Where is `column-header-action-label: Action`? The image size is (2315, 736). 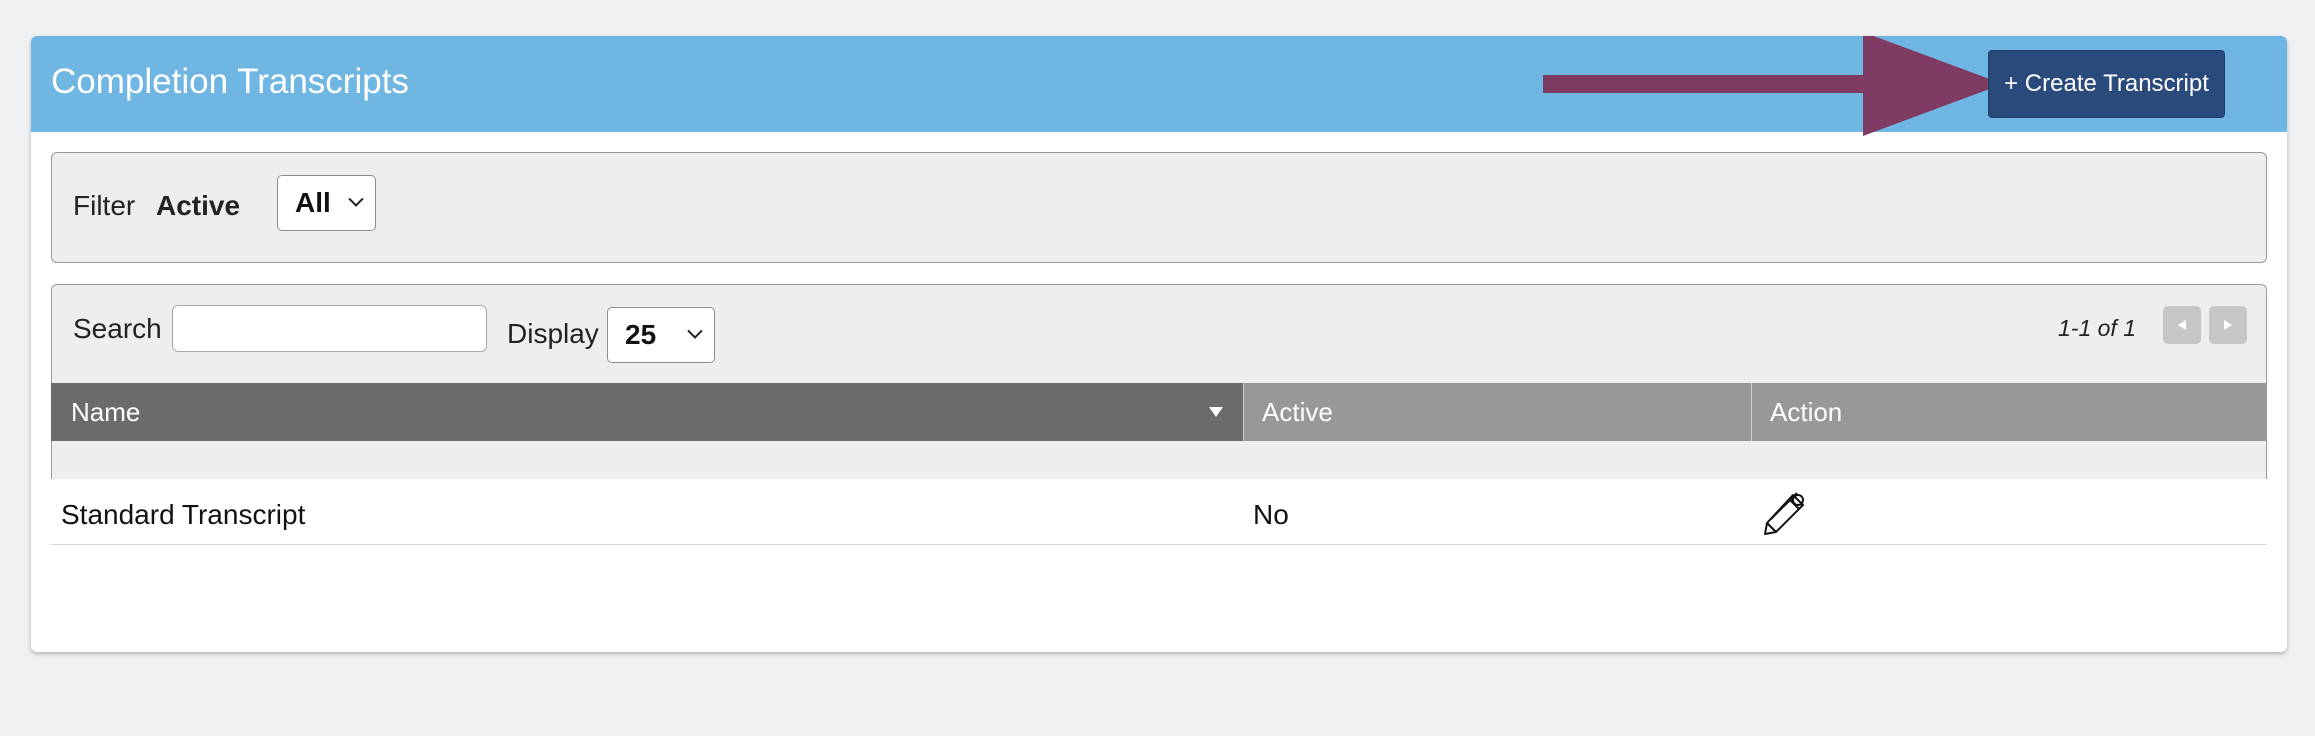
column-header-action-label: Action is located at coordinates (1806, 411).